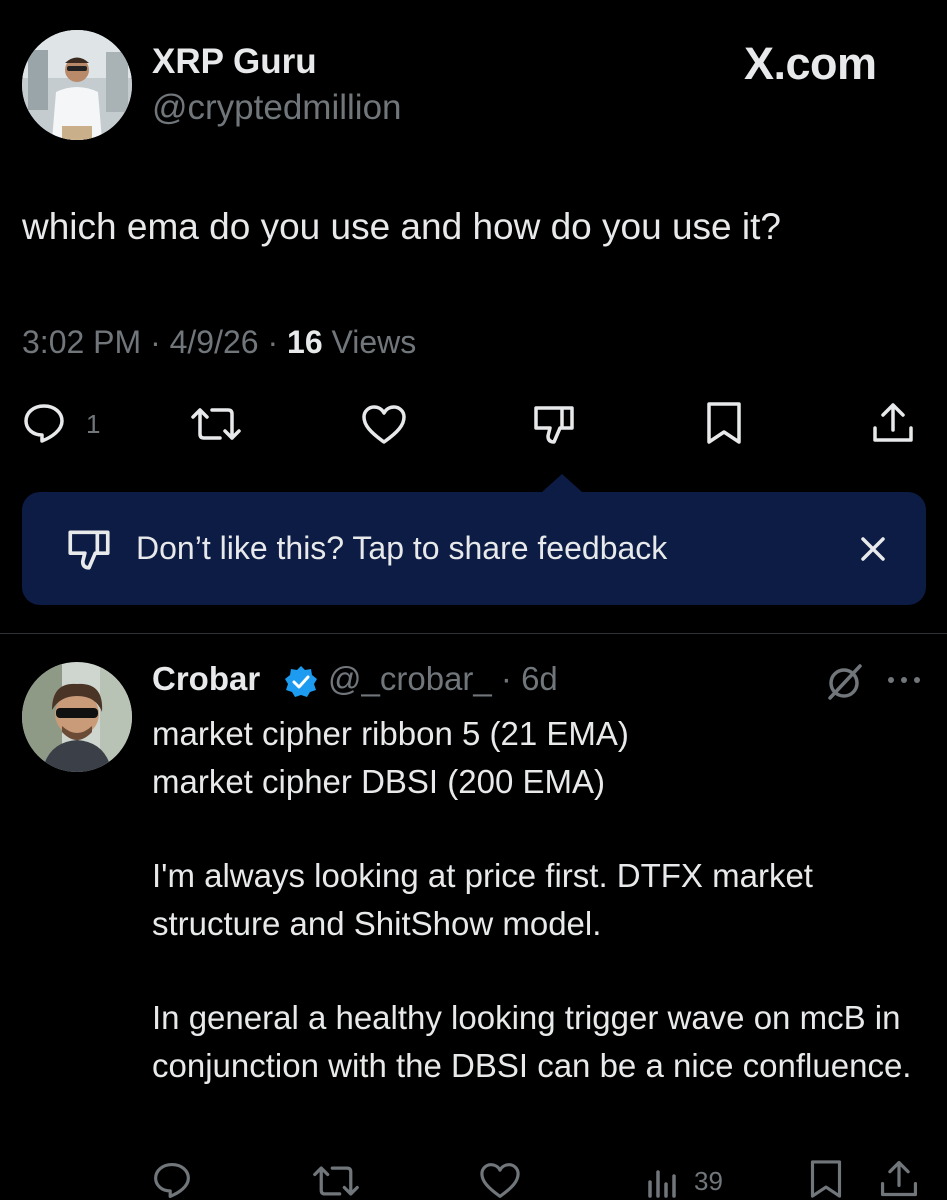  What do you see at coordinates (77, 85) in the screenshot?
I see `author-avatar` at bounding box center [77, 85].